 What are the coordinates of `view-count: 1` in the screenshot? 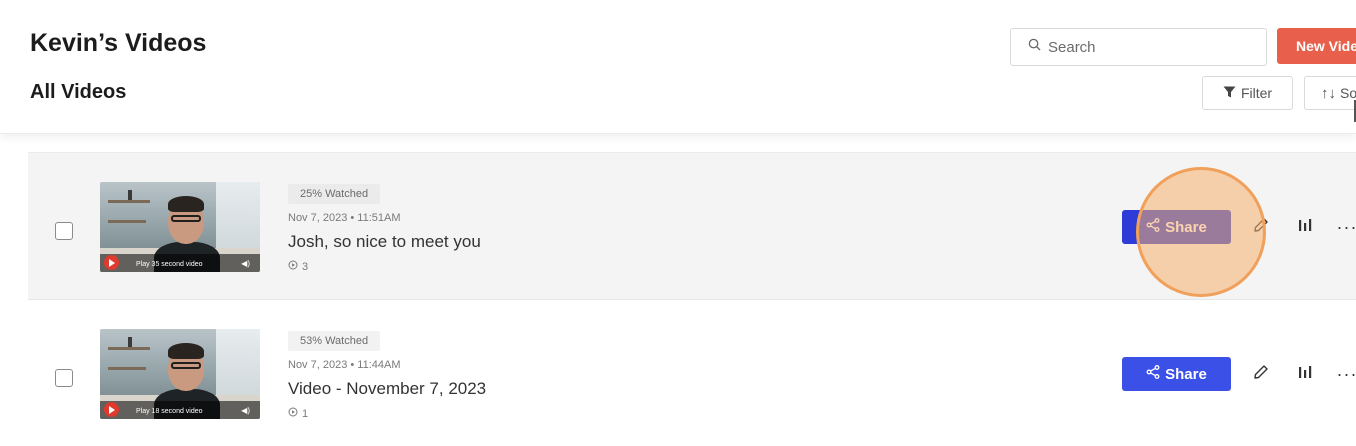 It's located at (298, 413).